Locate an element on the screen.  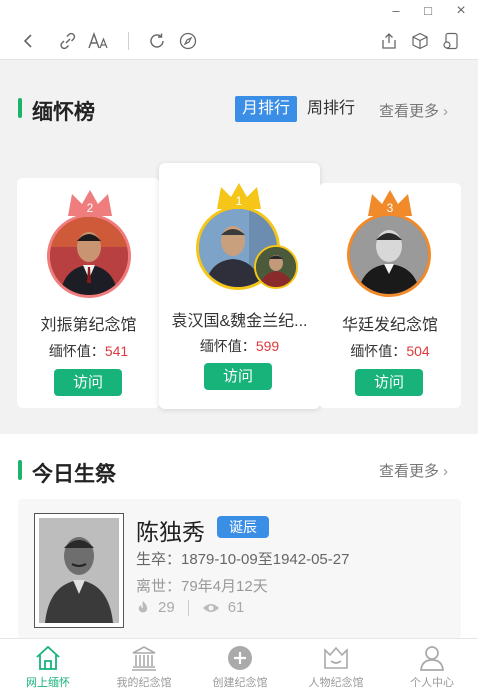
nav-label: 我的纪念馆 is located at coordinates (144, 683).